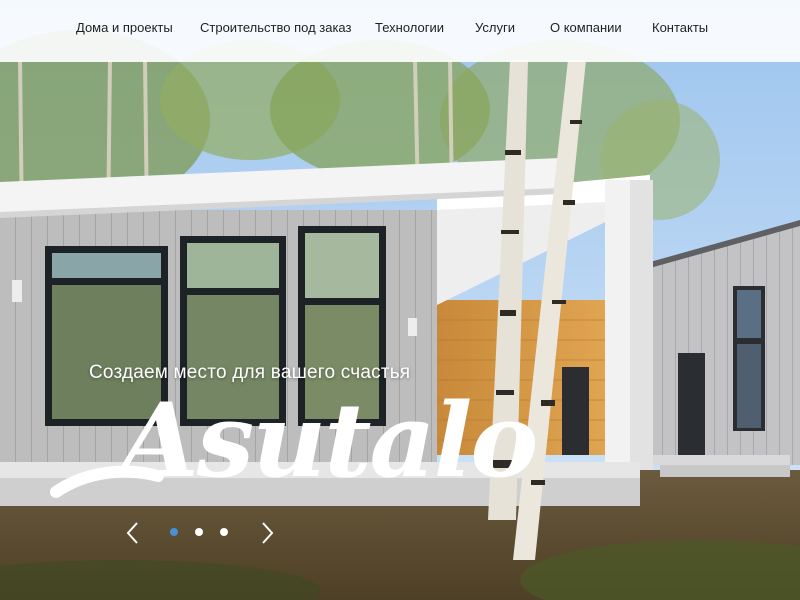 Image resolution: width=800 pixels, height=600 pixels. Describe the element at coordinates (275, 27) in the screenshot. I see `nav-item-custom-construction: Строительство под заказ` at that location.